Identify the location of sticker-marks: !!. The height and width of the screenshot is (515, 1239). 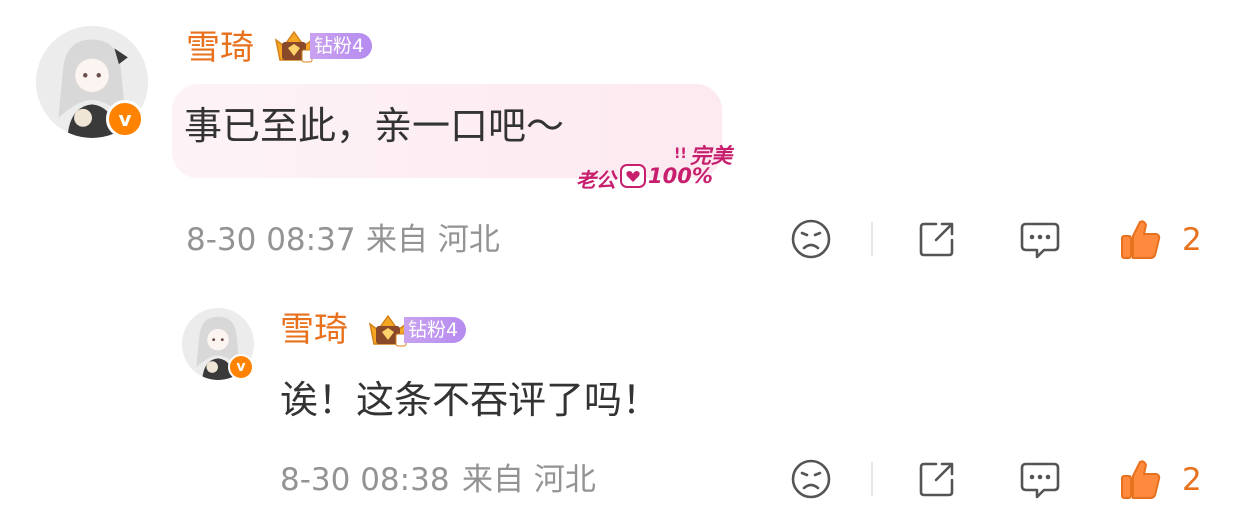
(680, 154).